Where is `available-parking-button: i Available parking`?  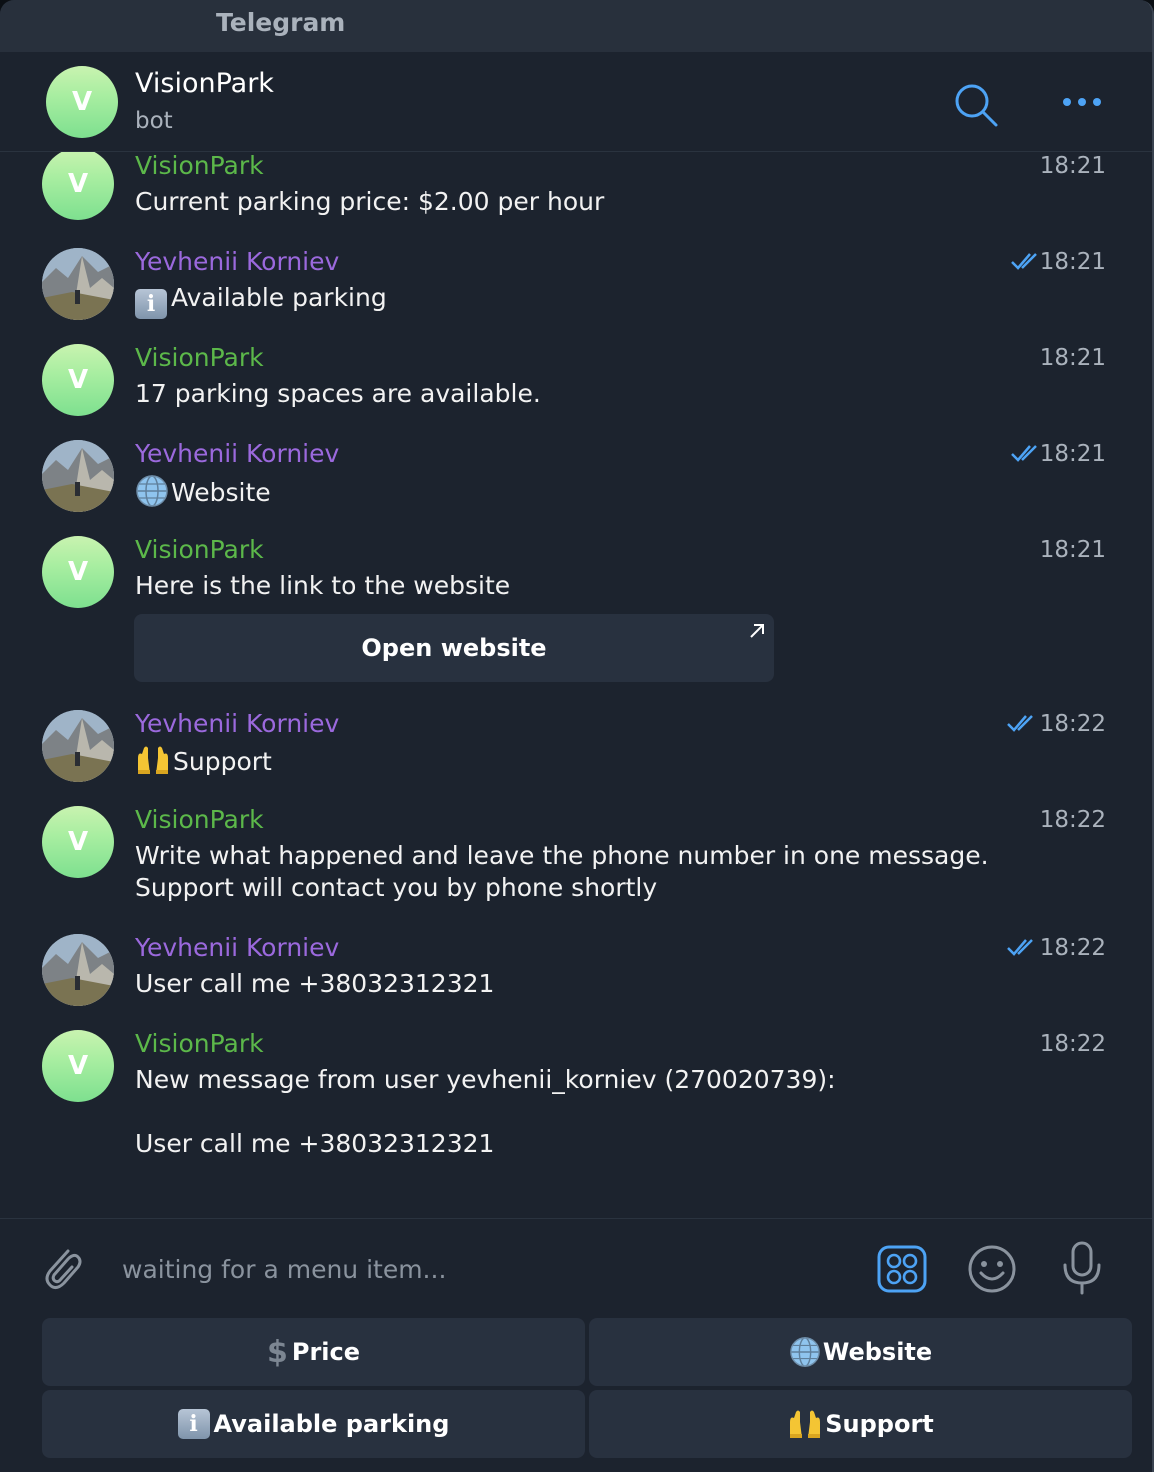
available-parking-button: i Available parking is located at coordinates (313, 1424).